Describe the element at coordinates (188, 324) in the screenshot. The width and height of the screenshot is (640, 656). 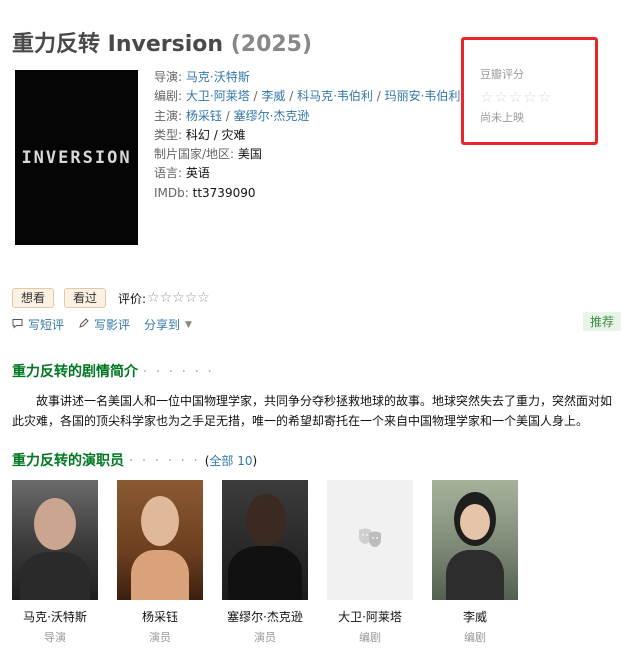
I see `chevron-down-icon: ▼` at that location.